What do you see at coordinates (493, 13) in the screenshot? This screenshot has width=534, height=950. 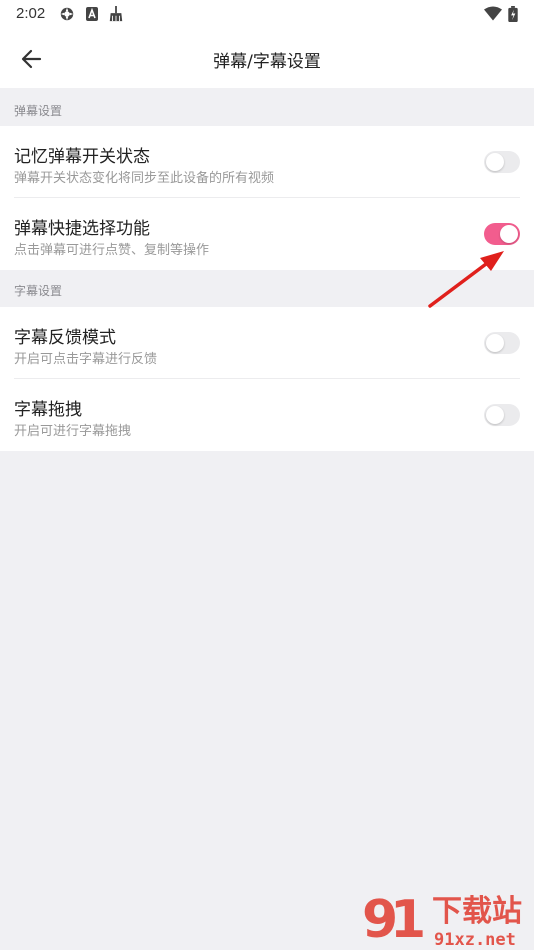 I see `wifi-icon` at bounding box center [493, 13].